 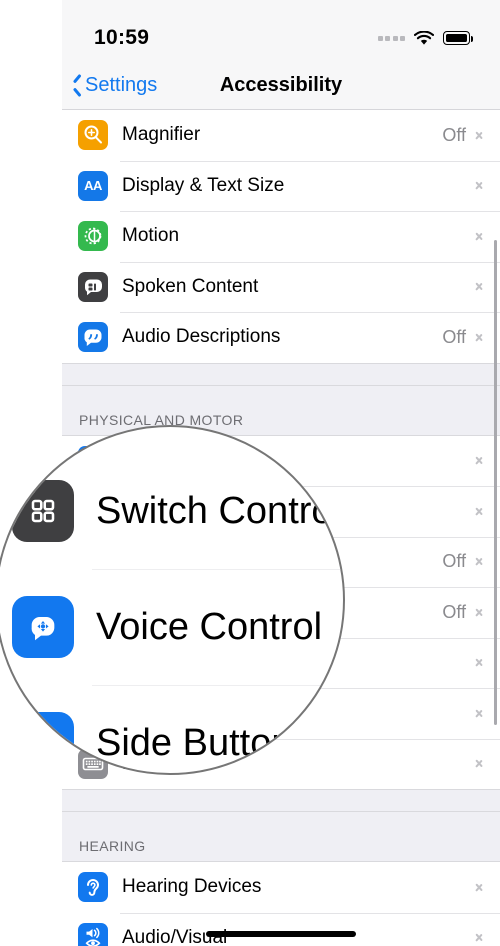 I want to click on list-item-label: Hearing Devices, so click(x=192, y=887).